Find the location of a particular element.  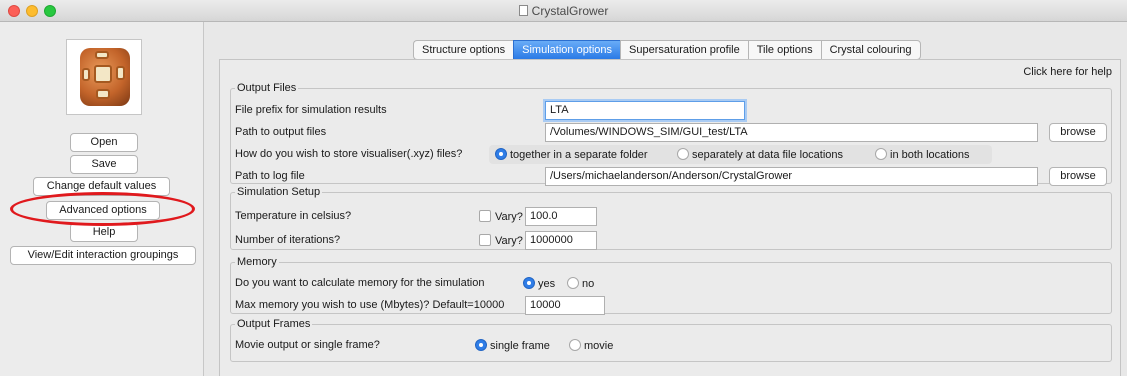

temperature-vary-checkbox: Vary? is located at coordinates (501, 216).